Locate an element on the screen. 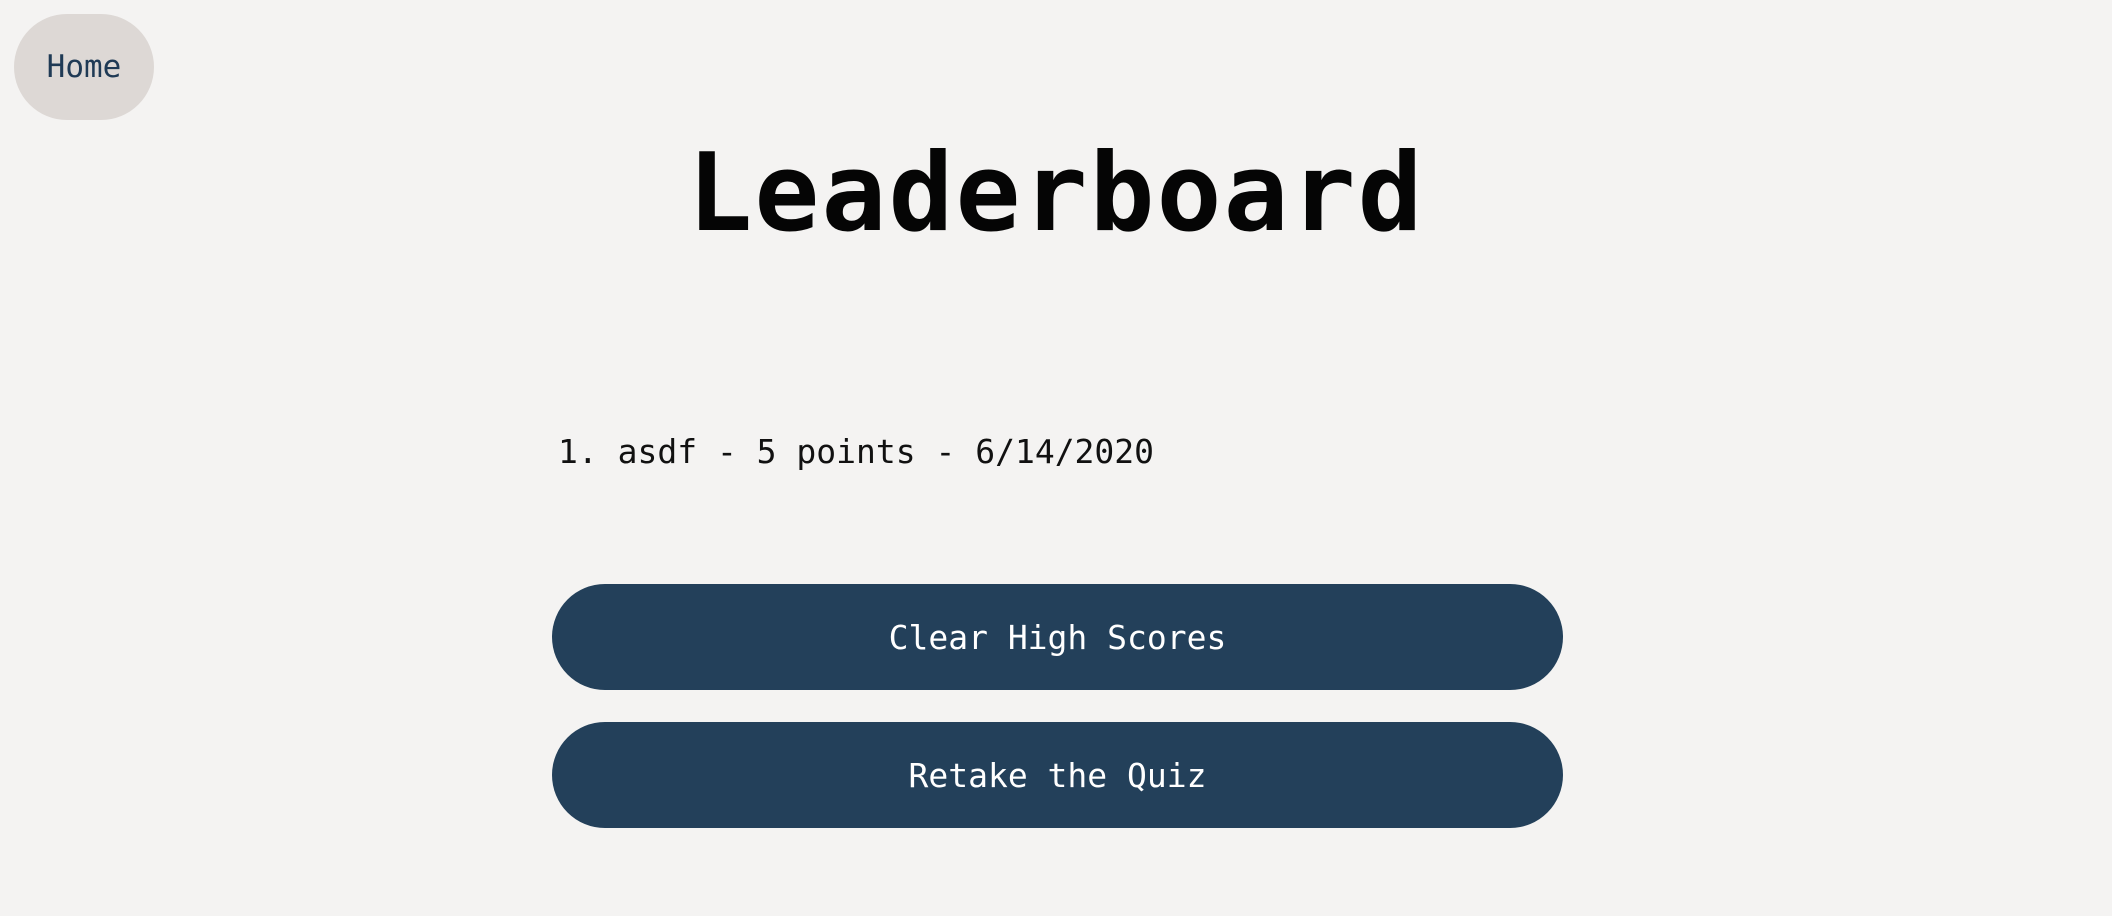 Image resolution: width=2112 pixels, height=916 pixels. clear-high-scores-button: Clear High Scores is located at coordinates (1057, 637).